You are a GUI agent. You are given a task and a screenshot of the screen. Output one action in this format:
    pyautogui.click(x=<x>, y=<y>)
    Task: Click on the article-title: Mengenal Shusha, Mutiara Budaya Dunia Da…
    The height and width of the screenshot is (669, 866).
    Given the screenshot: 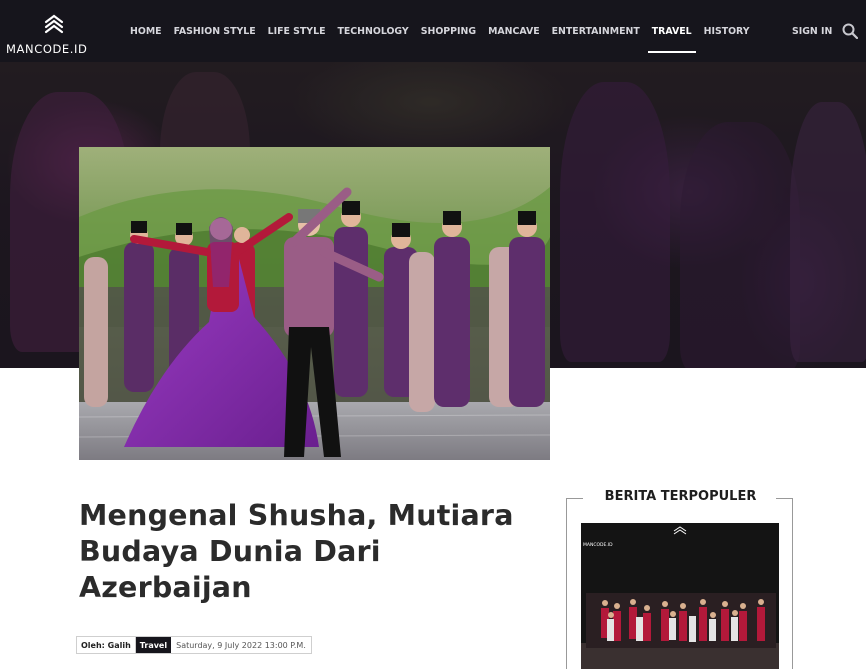 What is the action you would take?
    pyautogui.click(x=296, y=551)
    